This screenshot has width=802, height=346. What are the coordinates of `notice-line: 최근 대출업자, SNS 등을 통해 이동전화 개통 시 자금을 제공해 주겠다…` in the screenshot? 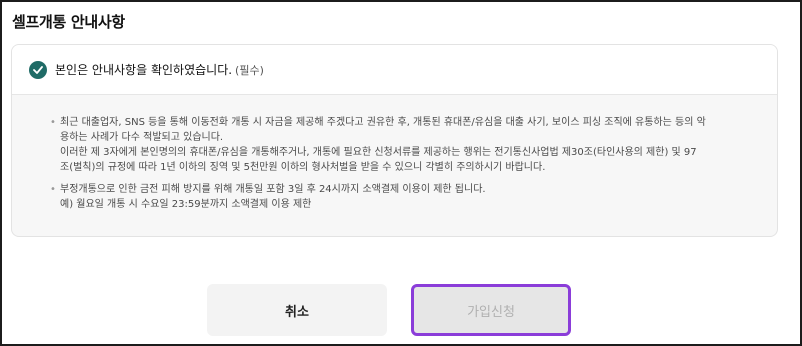 It's located at (383, 122).